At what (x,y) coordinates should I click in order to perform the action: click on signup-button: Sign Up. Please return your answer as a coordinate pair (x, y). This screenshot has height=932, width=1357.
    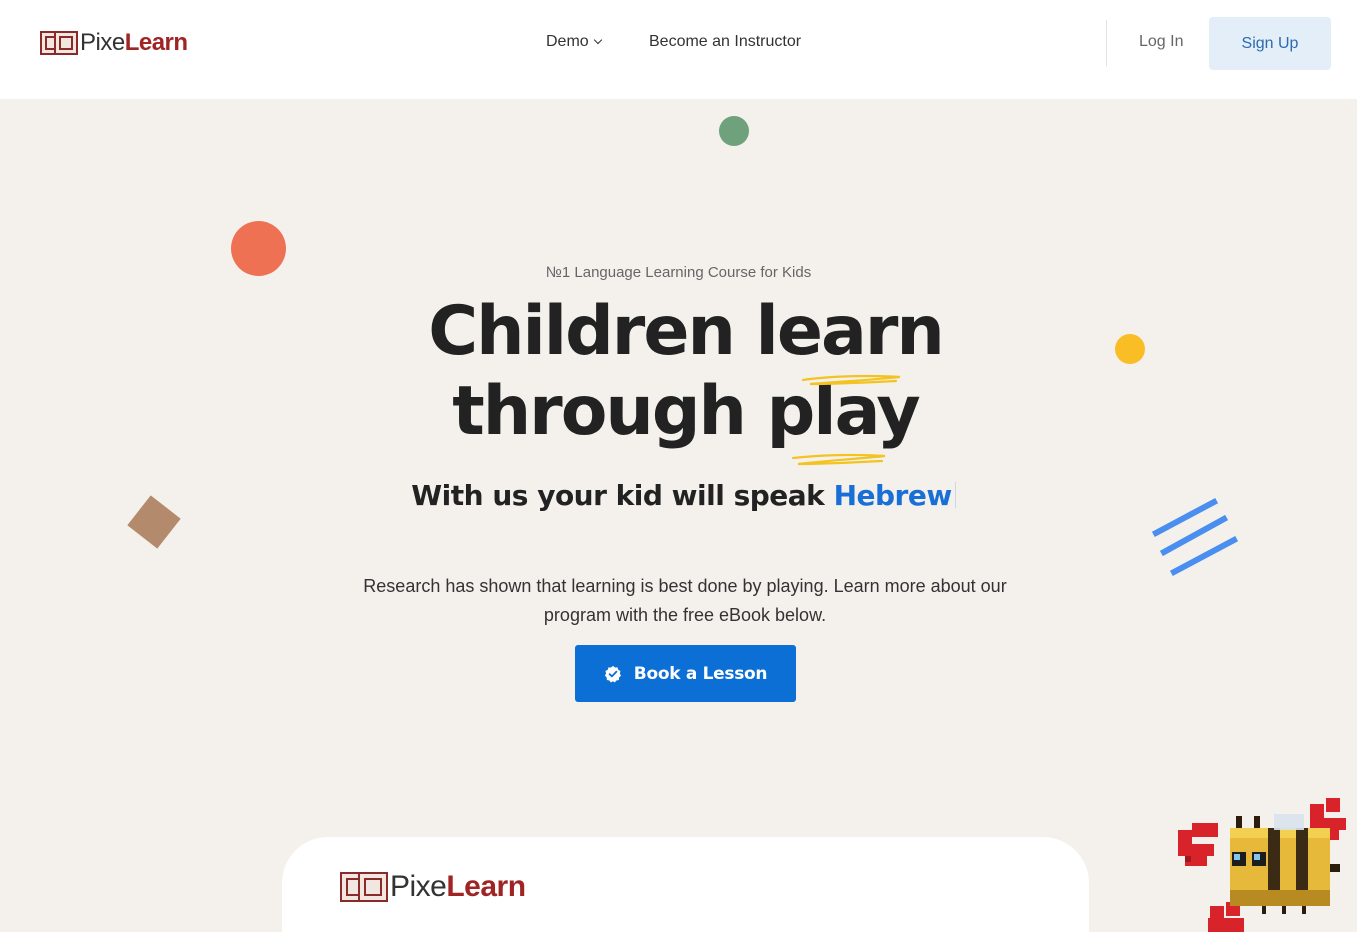
    Looking at the image, I should click on (1270, 43).